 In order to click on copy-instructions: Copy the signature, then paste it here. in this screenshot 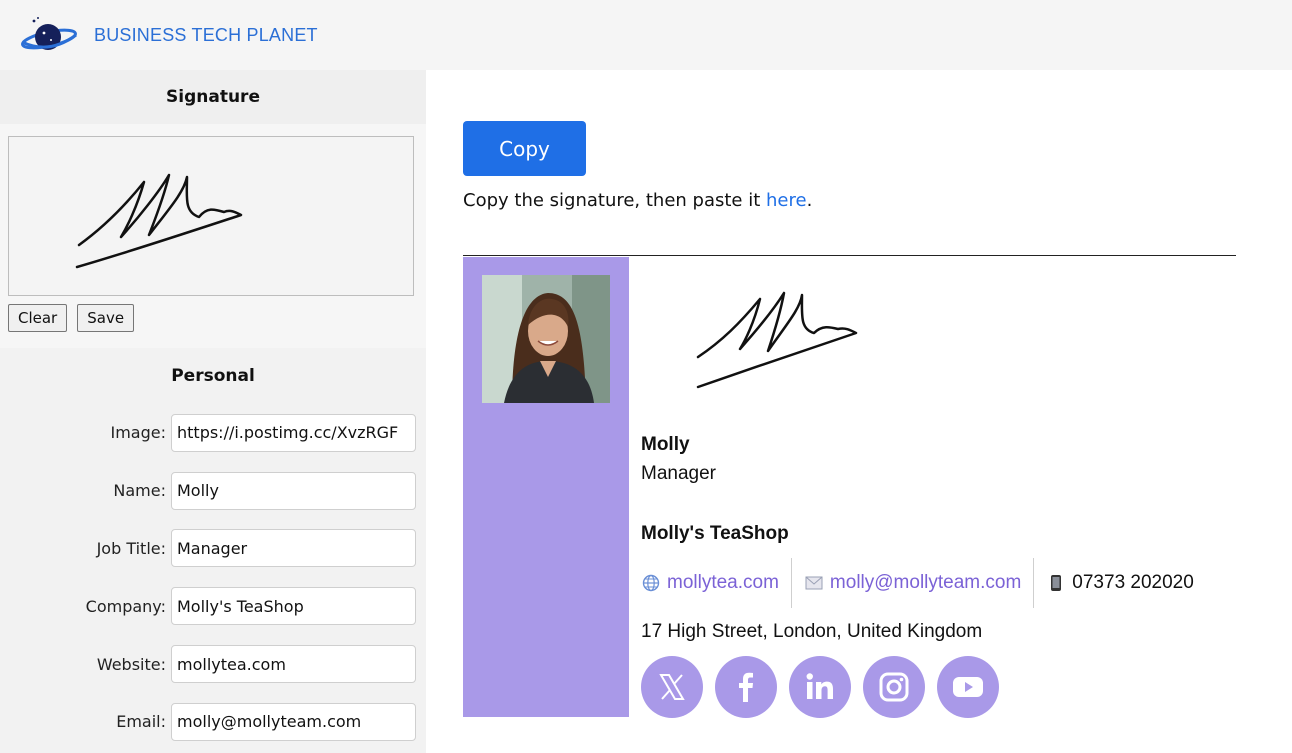, I will do `click(637, 200)`.